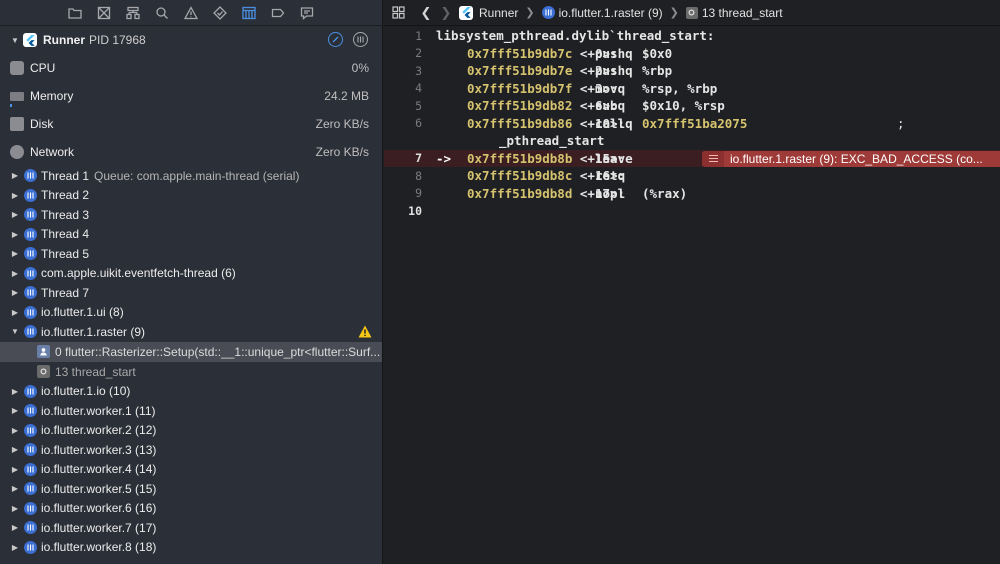 This screenshot has height=564, width=1000. Describe the element at coordinates (103, 13) in the screenshot. I see `source-control-icon` at that location.